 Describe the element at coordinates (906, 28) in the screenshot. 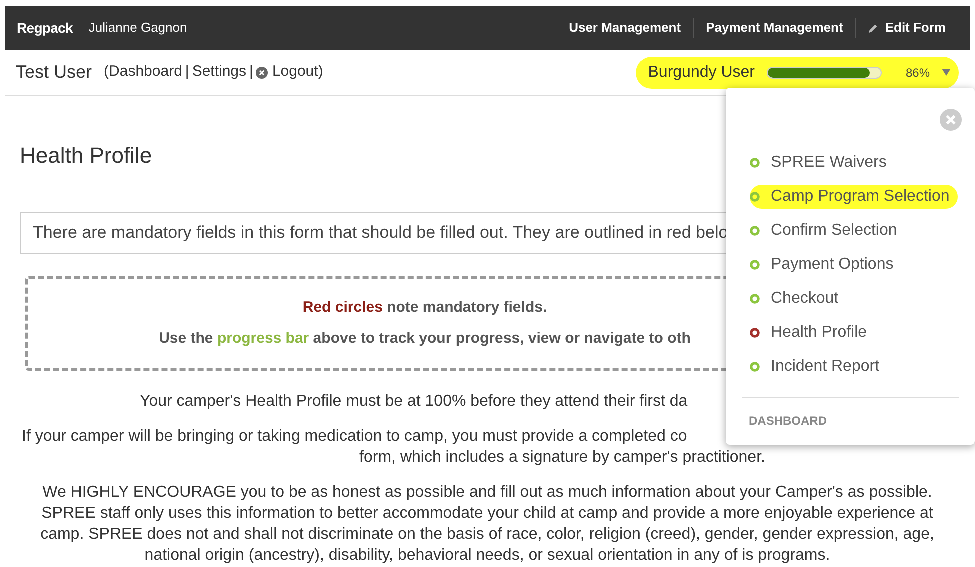

I see `nav-link: Edit Form` at that location.